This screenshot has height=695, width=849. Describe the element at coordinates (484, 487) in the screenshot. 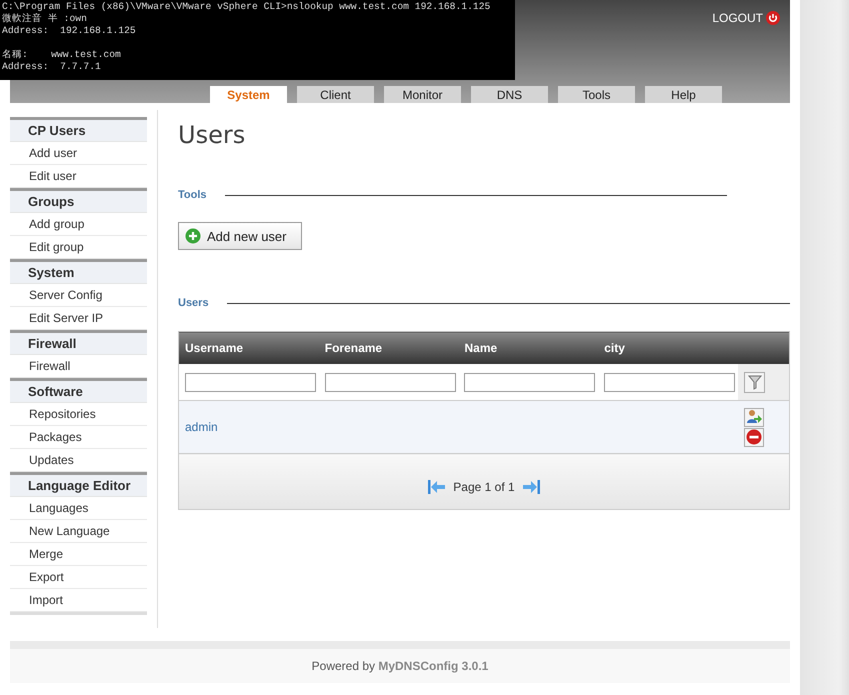

I see `page-indicator: Page 1 of 1` at that location.